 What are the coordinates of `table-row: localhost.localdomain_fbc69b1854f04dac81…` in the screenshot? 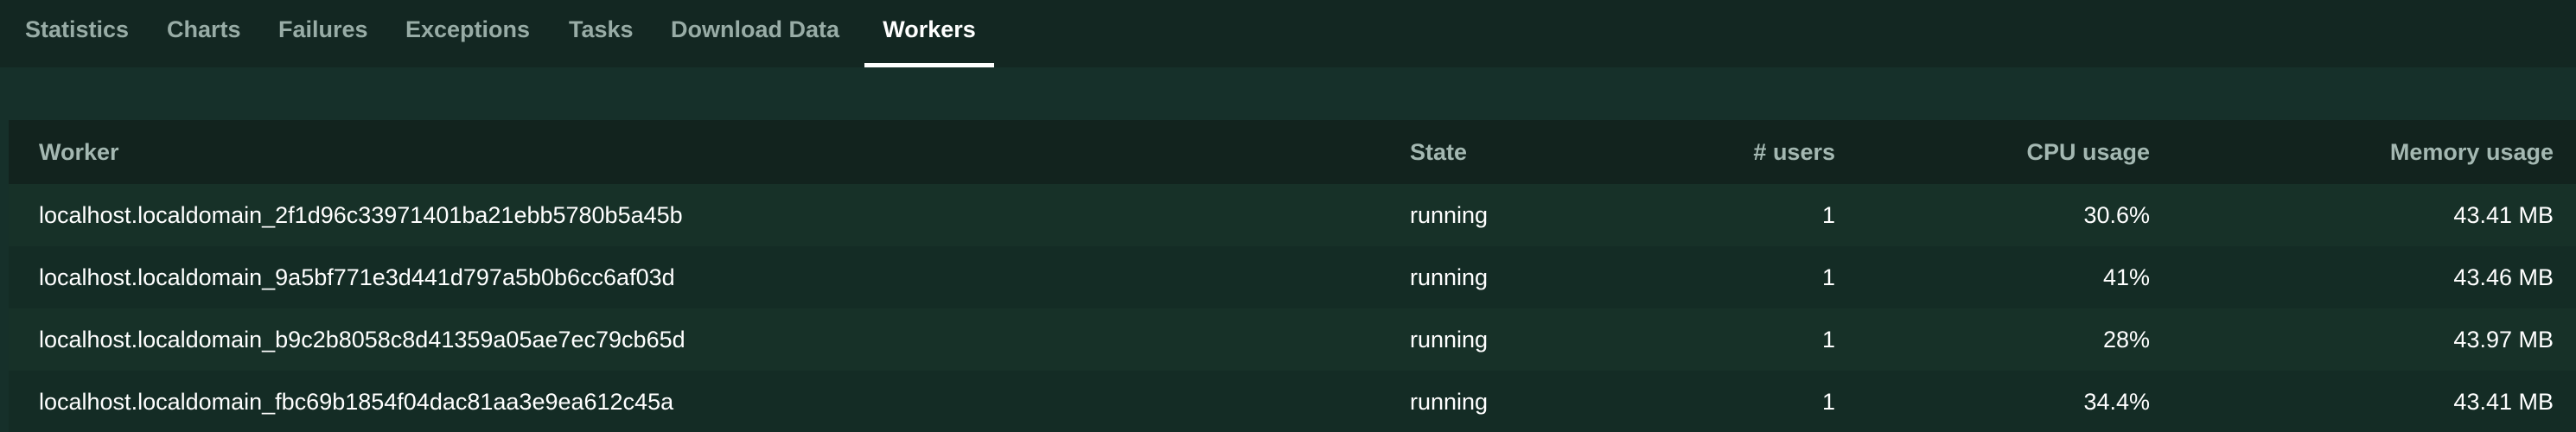 It's located at (1292, 401).